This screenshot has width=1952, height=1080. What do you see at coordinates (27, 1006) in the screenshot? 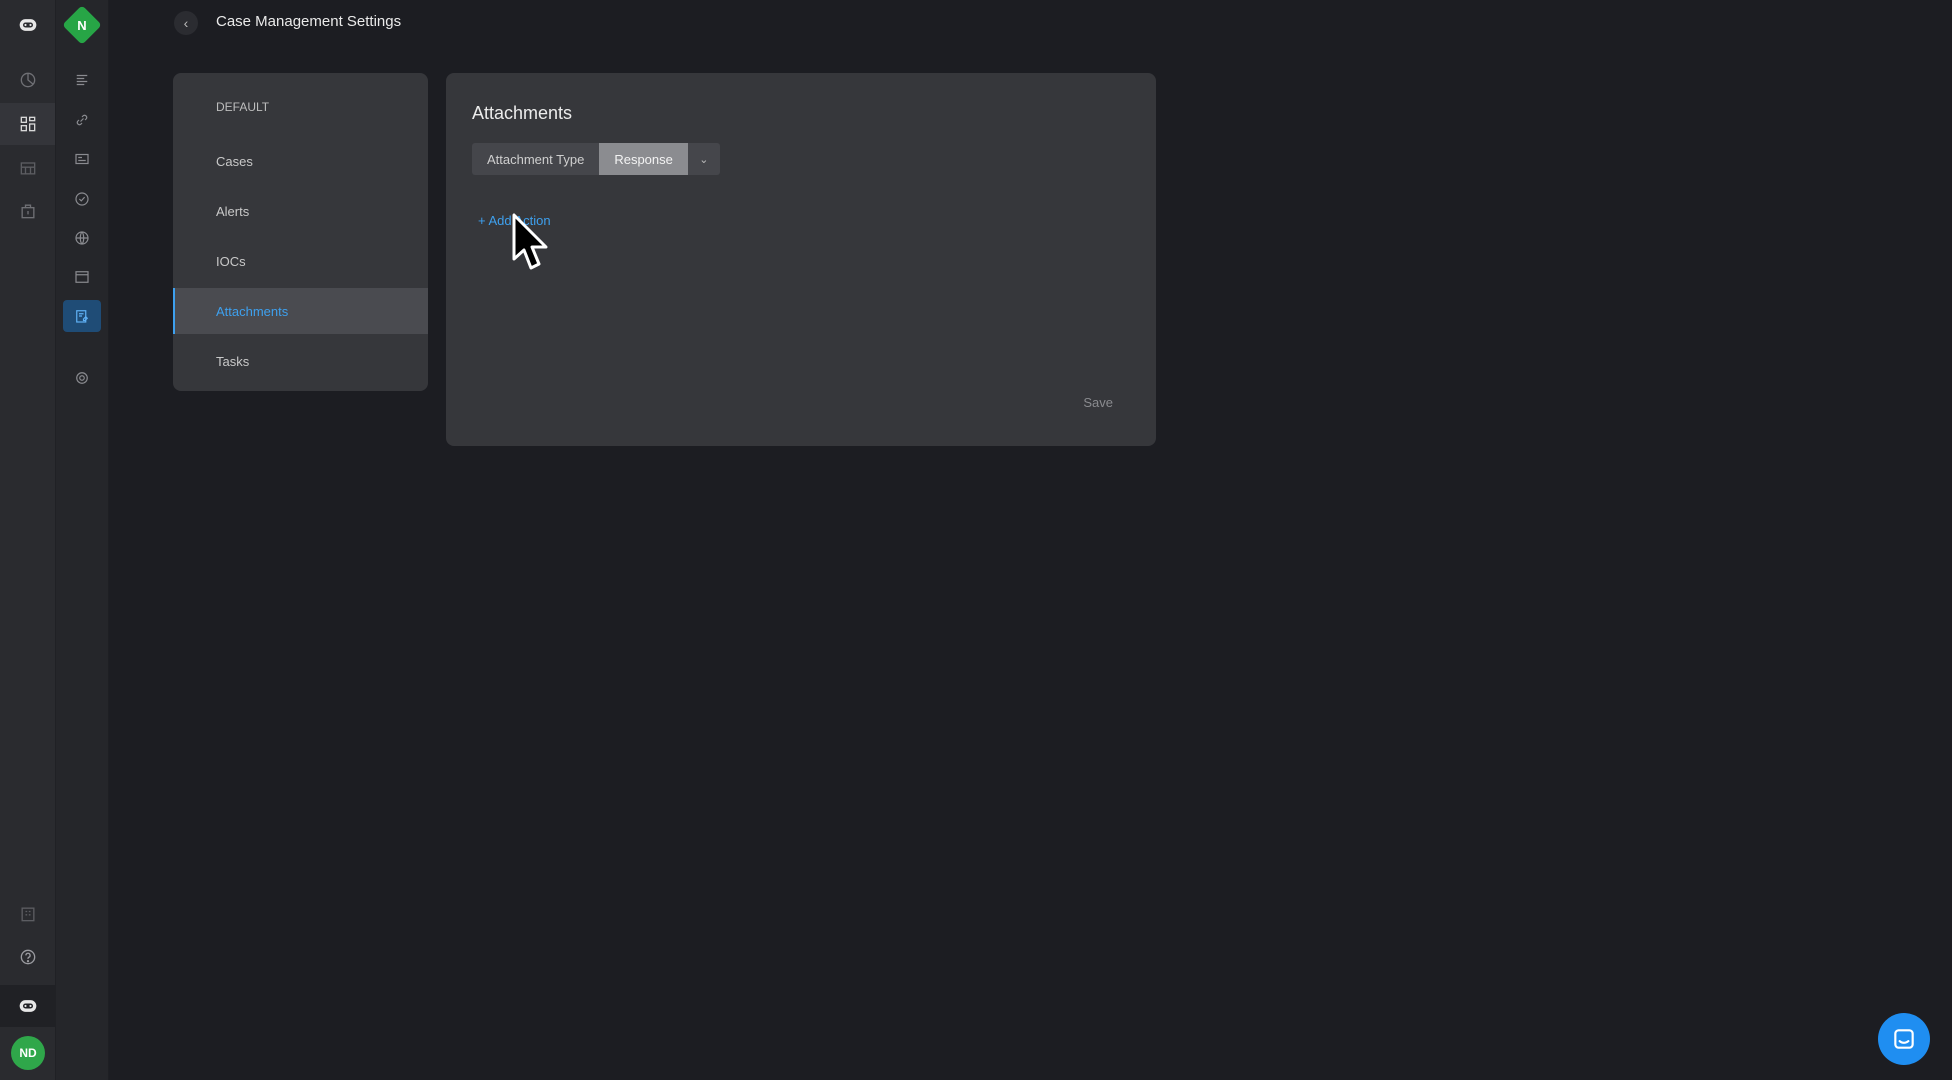
I see `assistant-bot-icon` at bounding box center [27, 1006].